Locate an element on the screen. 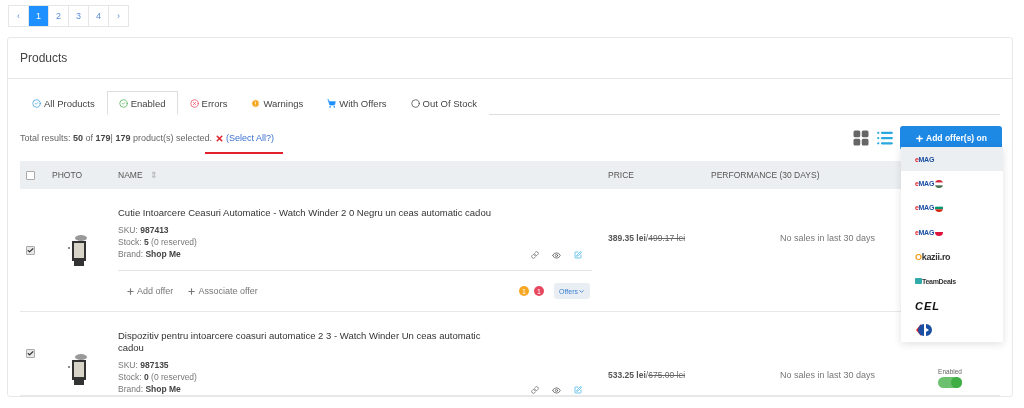 The image size is (1024, 408). page-button: 3 is located at coordinates (78, 16).